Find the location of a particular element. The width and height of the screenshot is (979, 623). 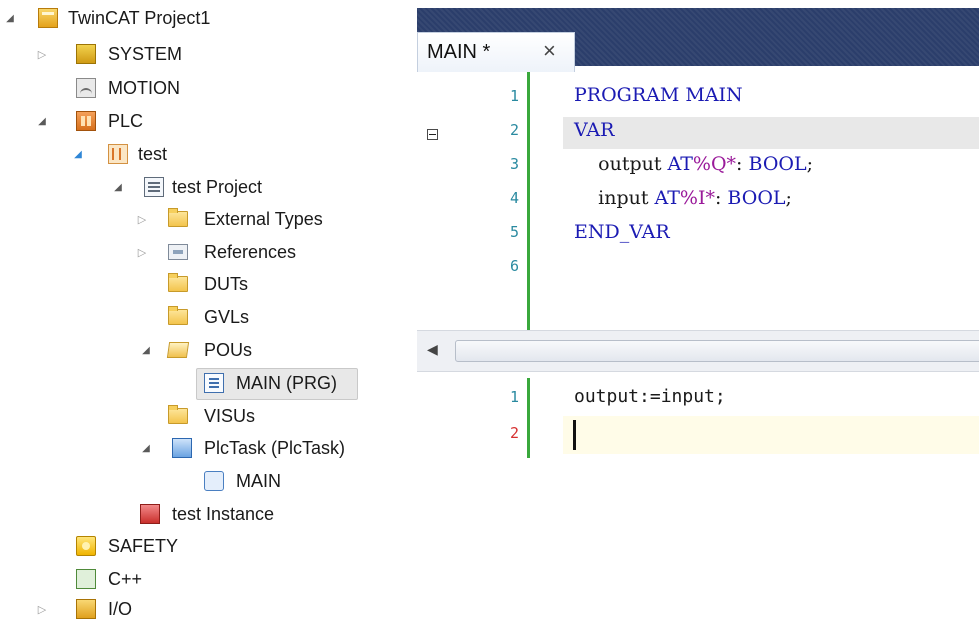

tree-item-test-instance: test Instance is located at coordinates (200, 514).